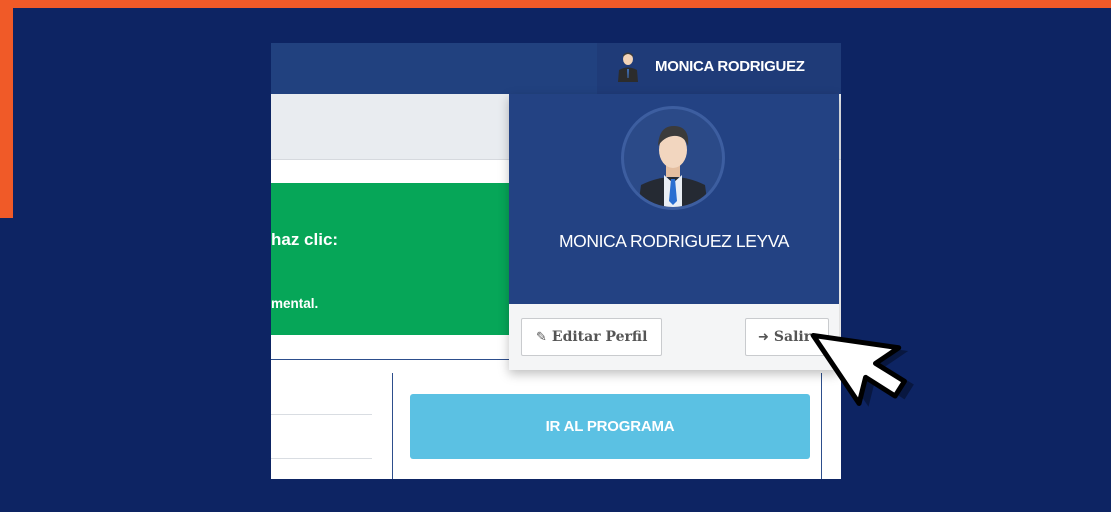 The height and width of the screenshot is (512, 1111). What do you see at coordinates (792, 337) in the screenshot?
I see `logout-label: Salir` at bounding box center [792, 337].